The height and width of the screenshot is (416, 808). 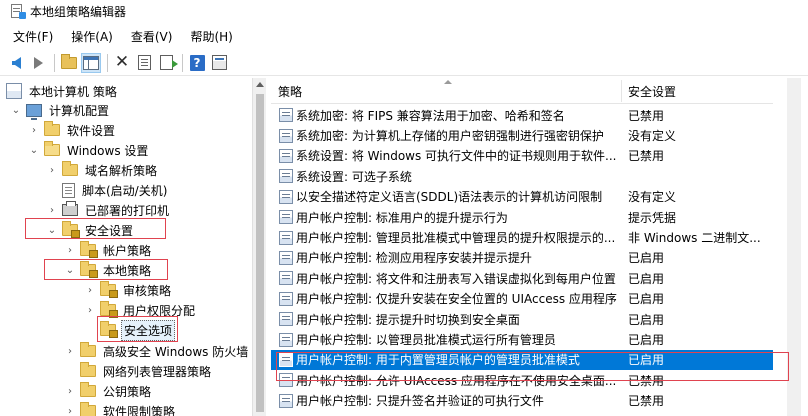 What do you see at coordinates (120, 408) in the screenshot?
I see `tree-item-software-restriction: › 软件限制策略` at bounding box center [120, 408].